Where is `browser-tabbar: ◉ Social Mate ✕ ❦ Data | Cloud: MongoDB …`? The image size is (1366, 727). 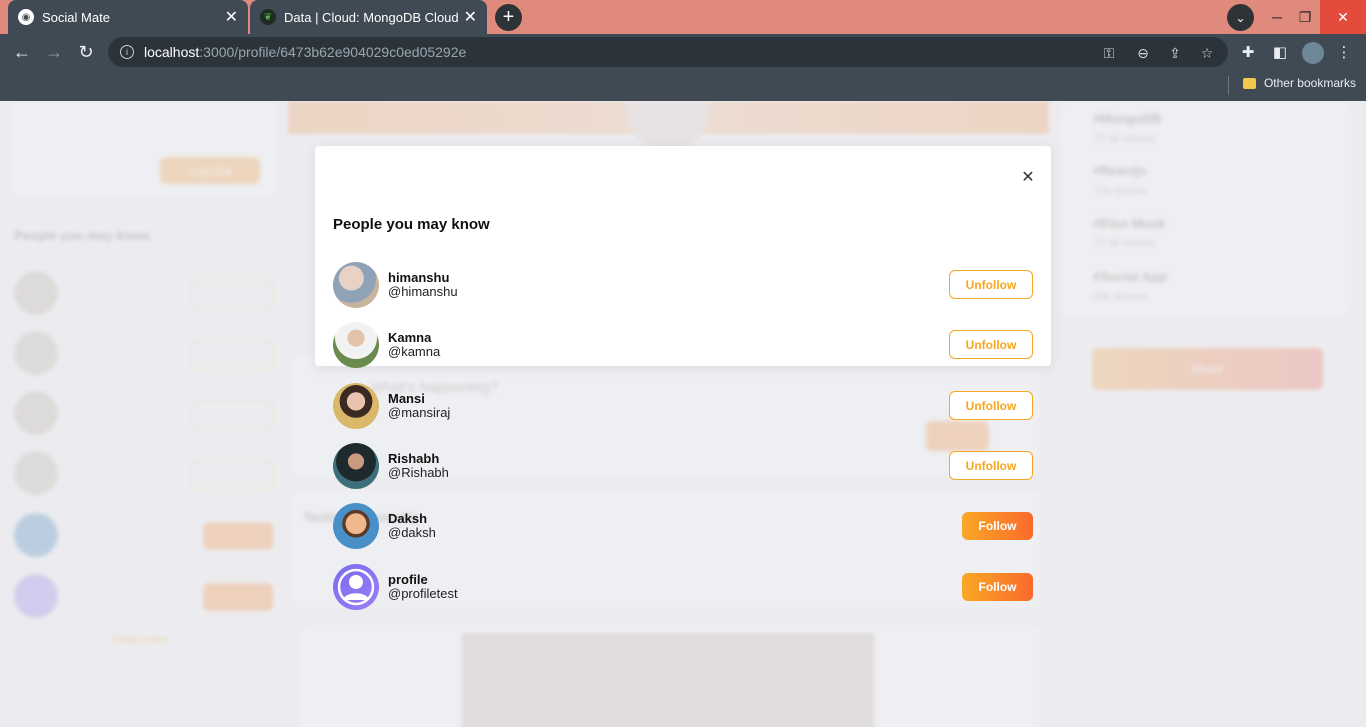
browser-tabbar: ◉ Social Mate ✕ ❦ Data | Cloud: MongoDB … is located at coordinates (683, 17).